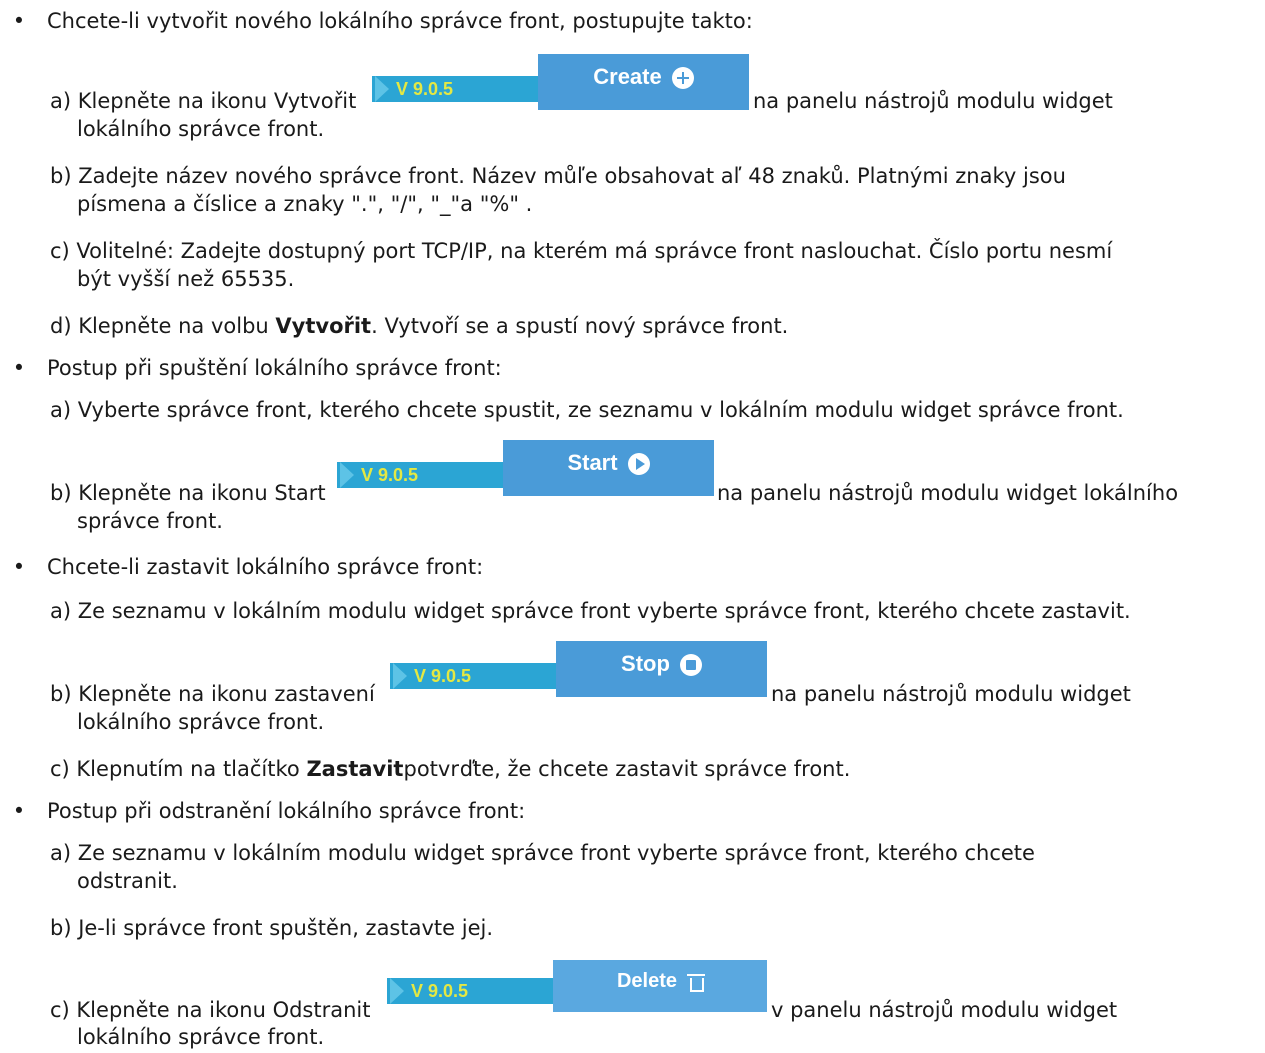 Image resolution: width=1265 pixels, height=1053 pixels. I want to click on plus-circle-icon, so click(682, 78).